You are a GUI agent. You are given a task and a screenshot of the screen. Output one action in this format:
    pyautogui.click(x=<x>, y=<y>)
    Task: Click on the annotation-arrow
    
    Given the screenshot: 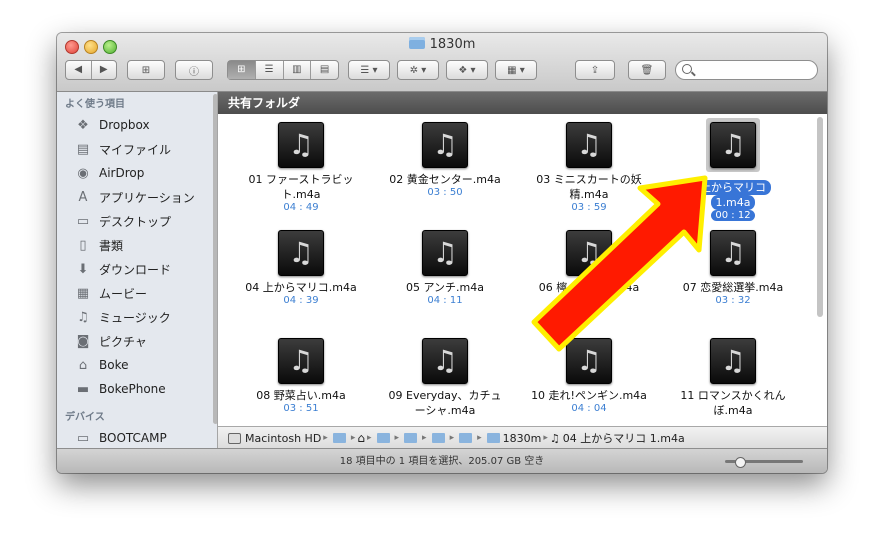 What is the action you would take?
    pyautogui.click(x=619, y=263)
    